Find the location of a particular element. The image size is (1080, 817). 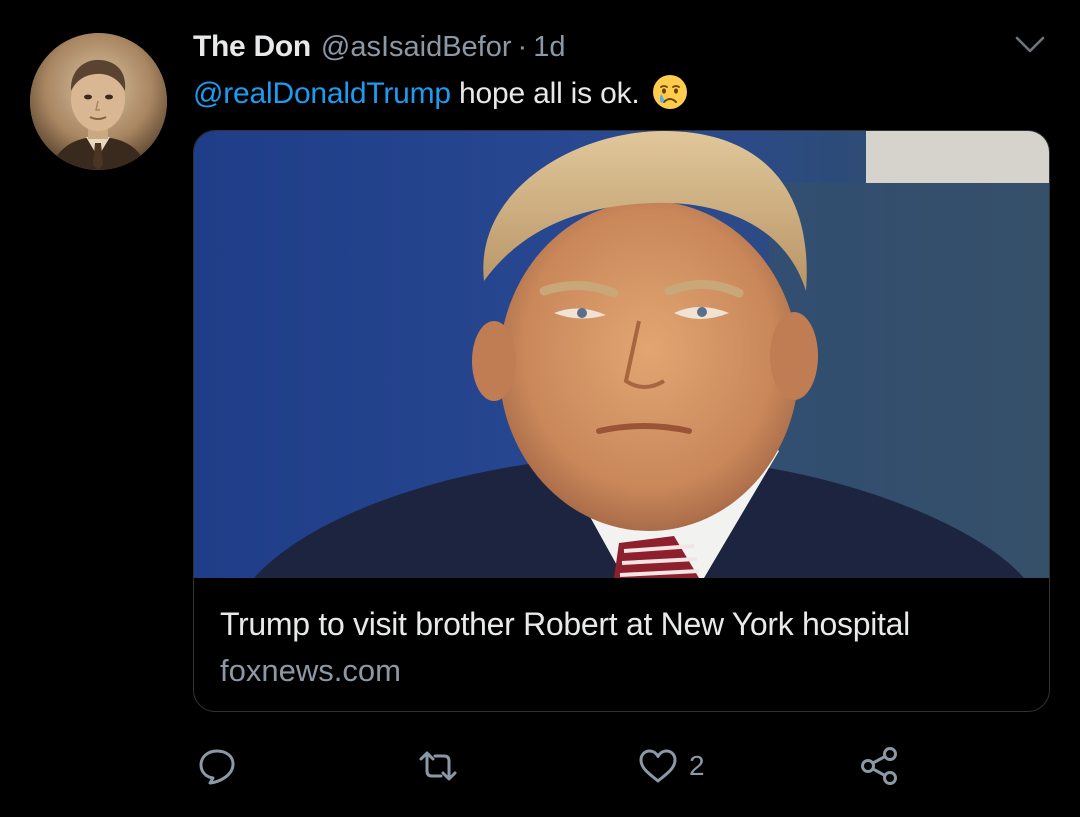

timestamp: 1d is located at coordinates (549, 47).